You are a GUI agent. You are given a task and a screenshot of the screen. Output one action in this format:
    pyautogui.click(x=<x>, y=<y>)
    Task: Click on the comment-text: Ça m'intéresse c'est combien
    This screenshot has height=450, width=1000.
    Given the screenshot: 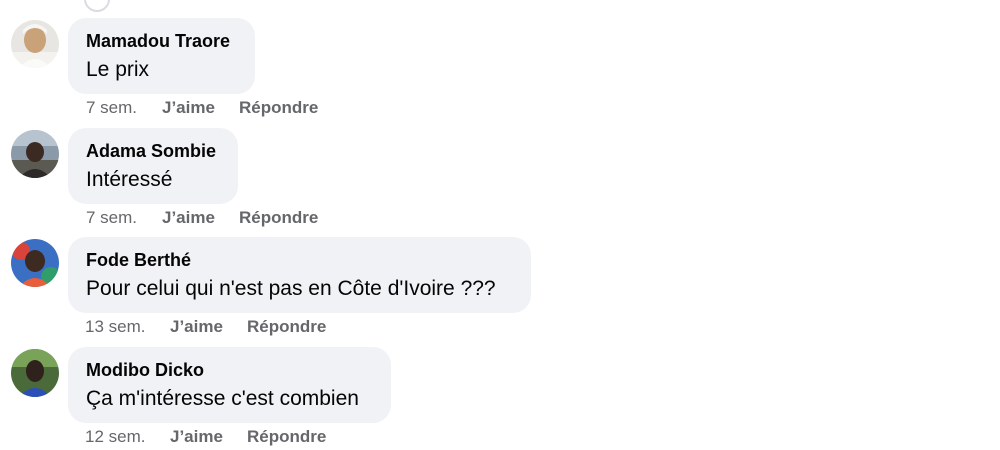 What is the action you would take?
    pyautogui.click(x=222, y=398)
    